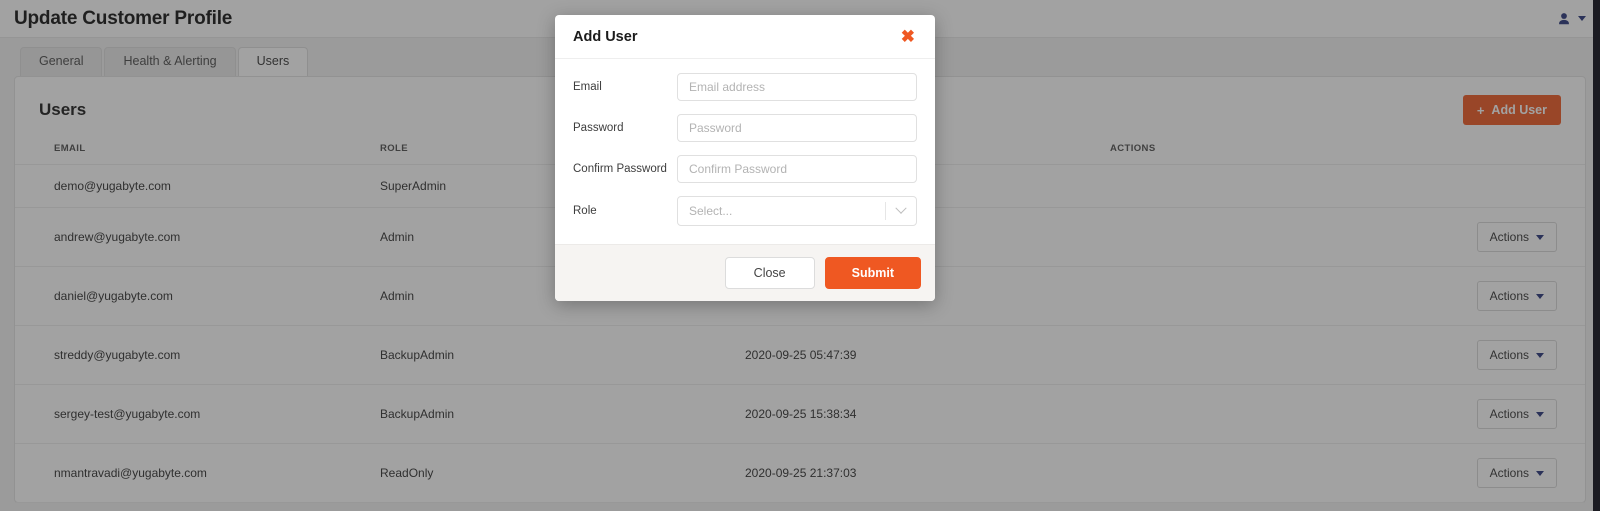  I want to click on role-label: Role, so click(585, 211).